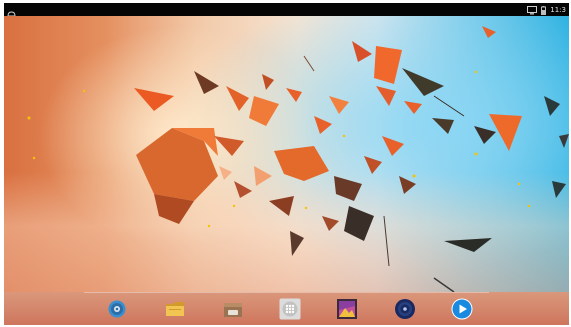 This screenshot has height=327, width=571. Describe the element at coordinates (286, 292) in the screenshot. I see `dock-divider` at that location.